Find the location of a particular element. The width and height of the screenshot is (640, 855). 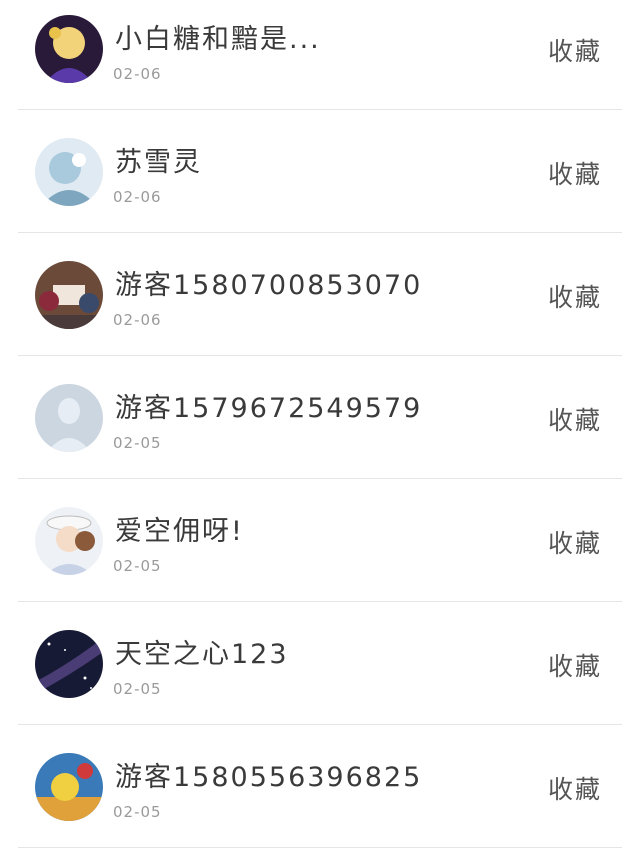

colorful-avatar-icon is located at coordinates (69, 787).